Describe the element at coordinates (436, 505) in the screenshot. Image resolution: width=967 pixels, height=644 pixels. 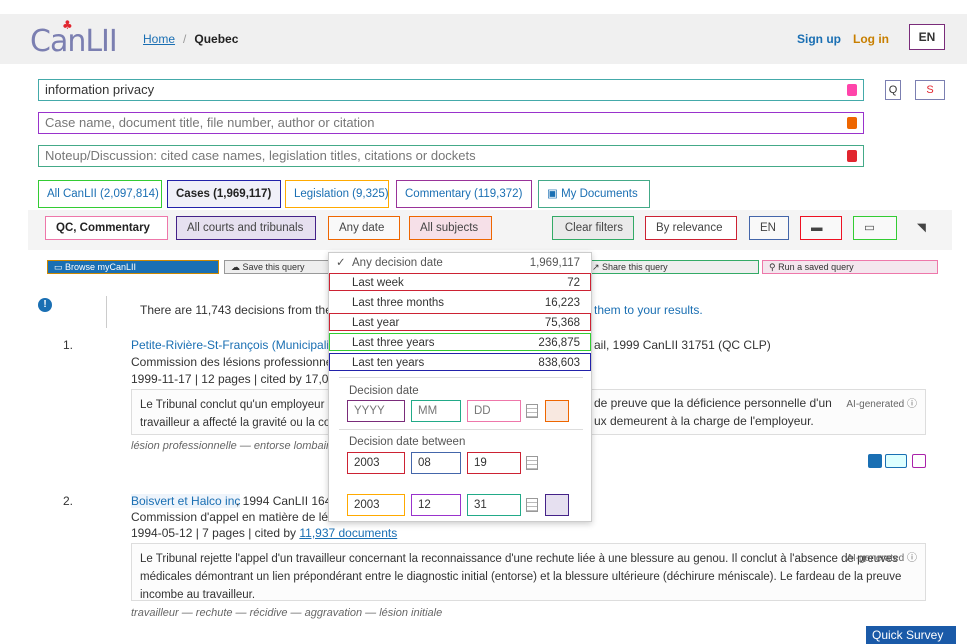
I see `to-month-input: 12` at that location.